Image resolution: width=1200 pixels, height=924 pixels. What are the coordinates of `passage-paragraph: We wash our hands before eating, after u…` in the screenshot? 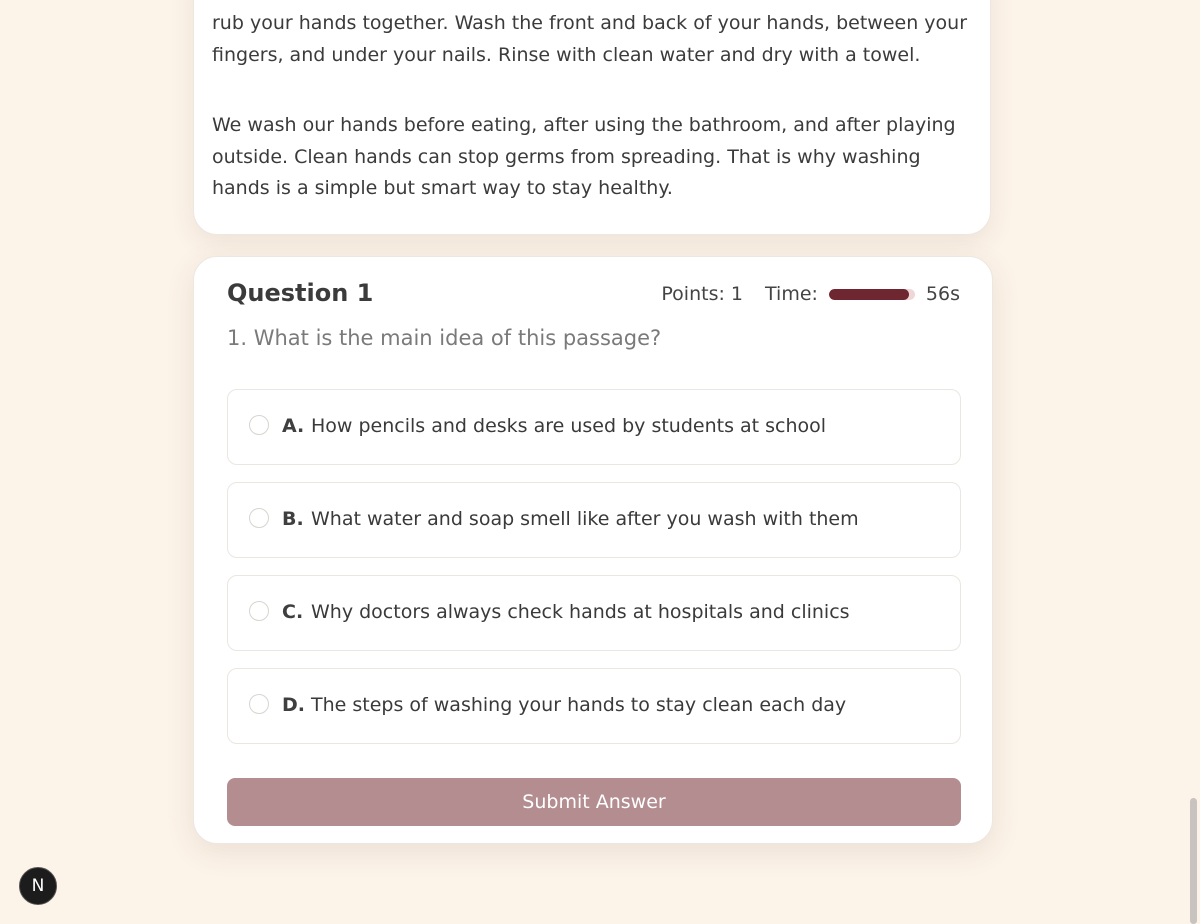 It's located at (584, 156).